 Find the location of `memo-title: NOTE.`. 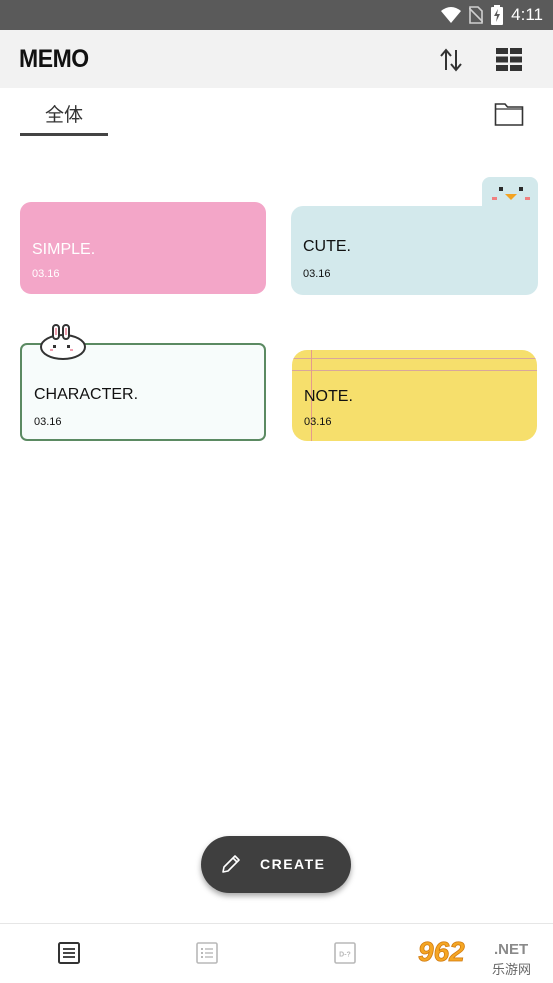

memo-title: NOTE. is located at coordinates (328, 396).